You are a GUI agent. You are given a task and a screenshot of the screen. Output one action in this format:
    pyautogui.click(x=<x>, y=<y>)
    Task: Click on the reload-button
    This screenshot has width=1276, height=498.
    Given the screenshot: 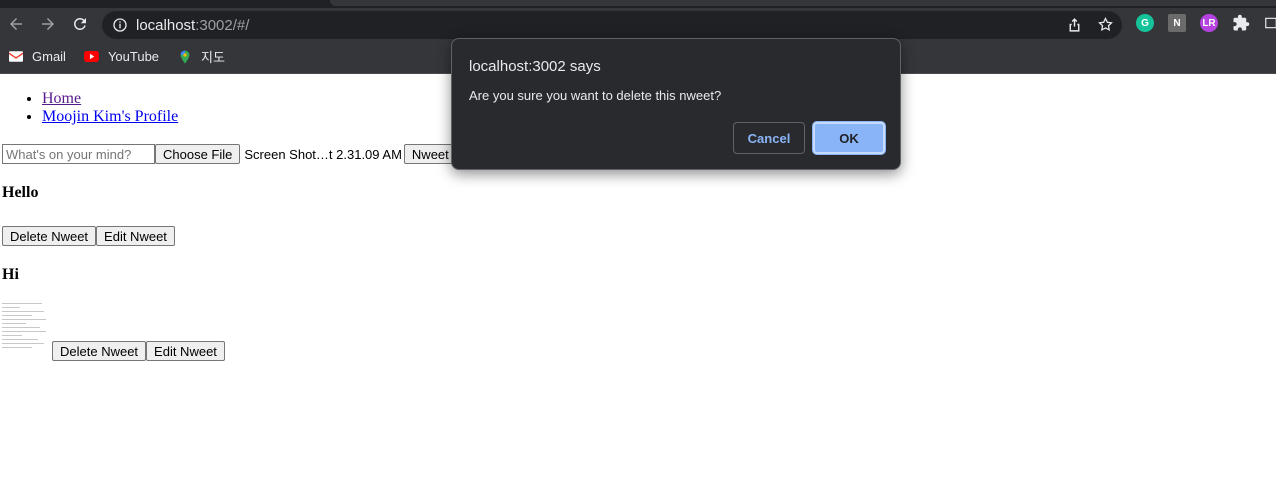 What is the action you would take?
    pyautogui.click(x=80, y=24)
    